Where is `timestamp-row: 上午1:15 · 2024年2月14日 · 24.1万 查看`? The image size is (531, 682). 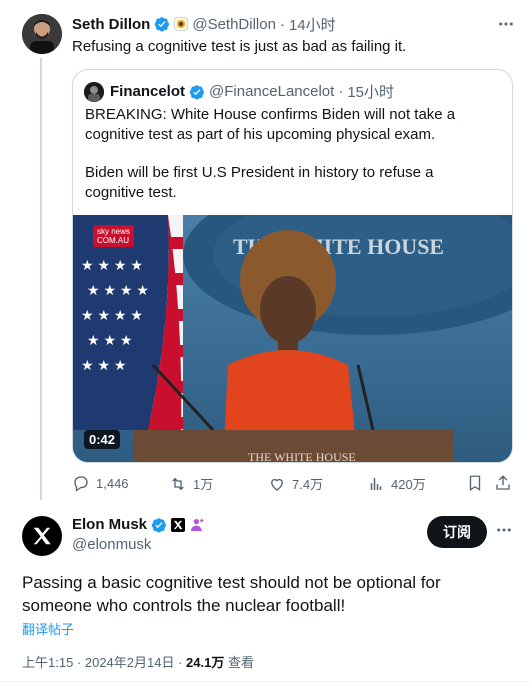 timestamp-row: 上午1:15 · 2024年2月14日 · 24.1万 查看 is located at coordinates (138, 661).